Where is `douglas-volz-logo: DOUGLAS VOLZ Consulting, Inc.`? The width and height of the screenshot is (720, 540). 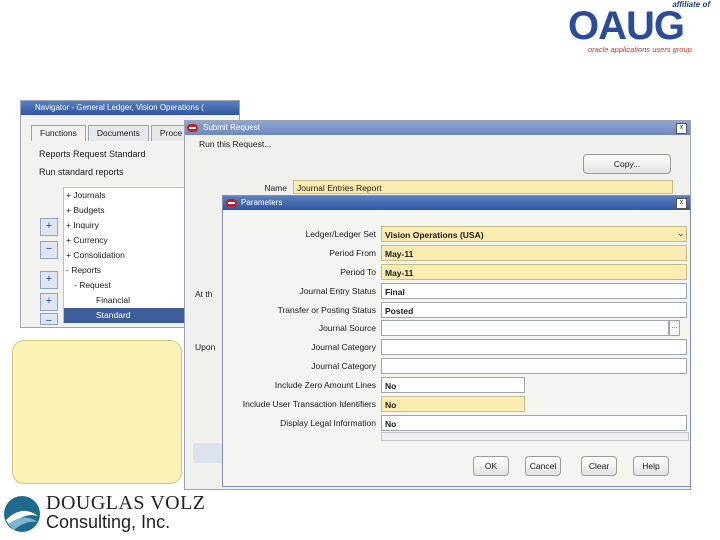 douglas-volz-logo: DOUGLAS VOLZ Consulting, Inc. is located at coordinates (103, 514).